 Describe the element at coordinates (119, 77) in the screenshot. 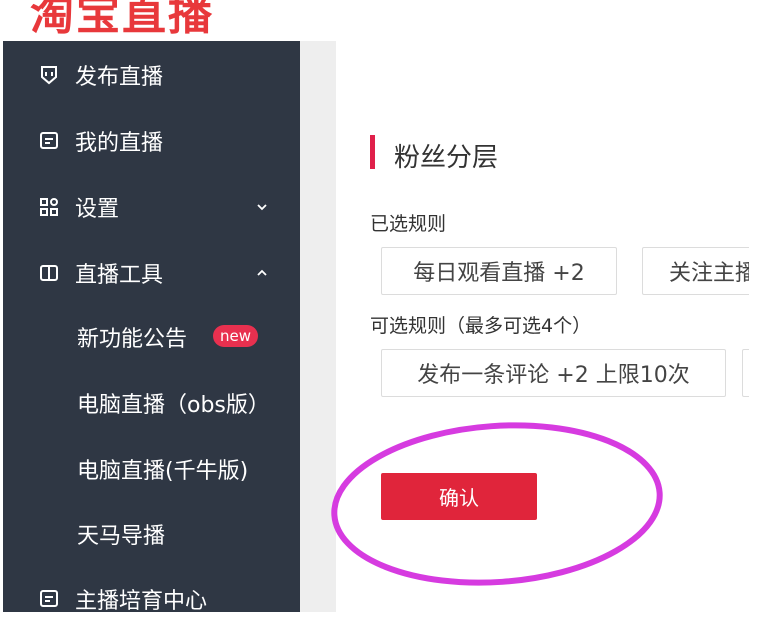

I see `sidebar-item-label: 发布直播` at that location.